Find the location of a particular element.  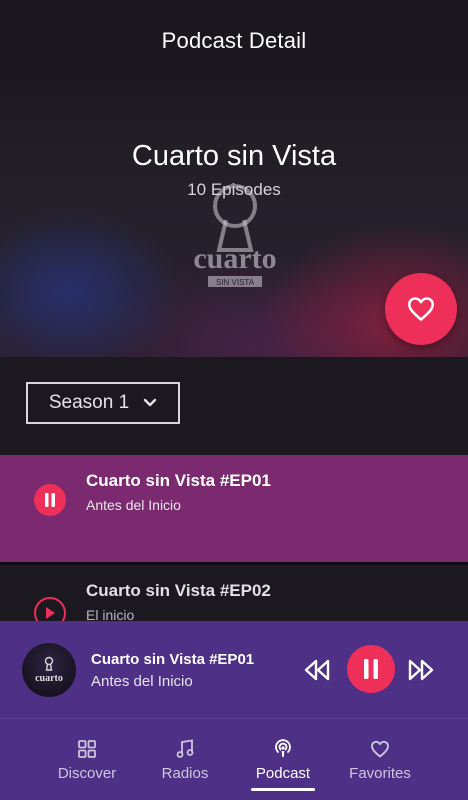

player-pause-button is located at coordinates (371, 669).